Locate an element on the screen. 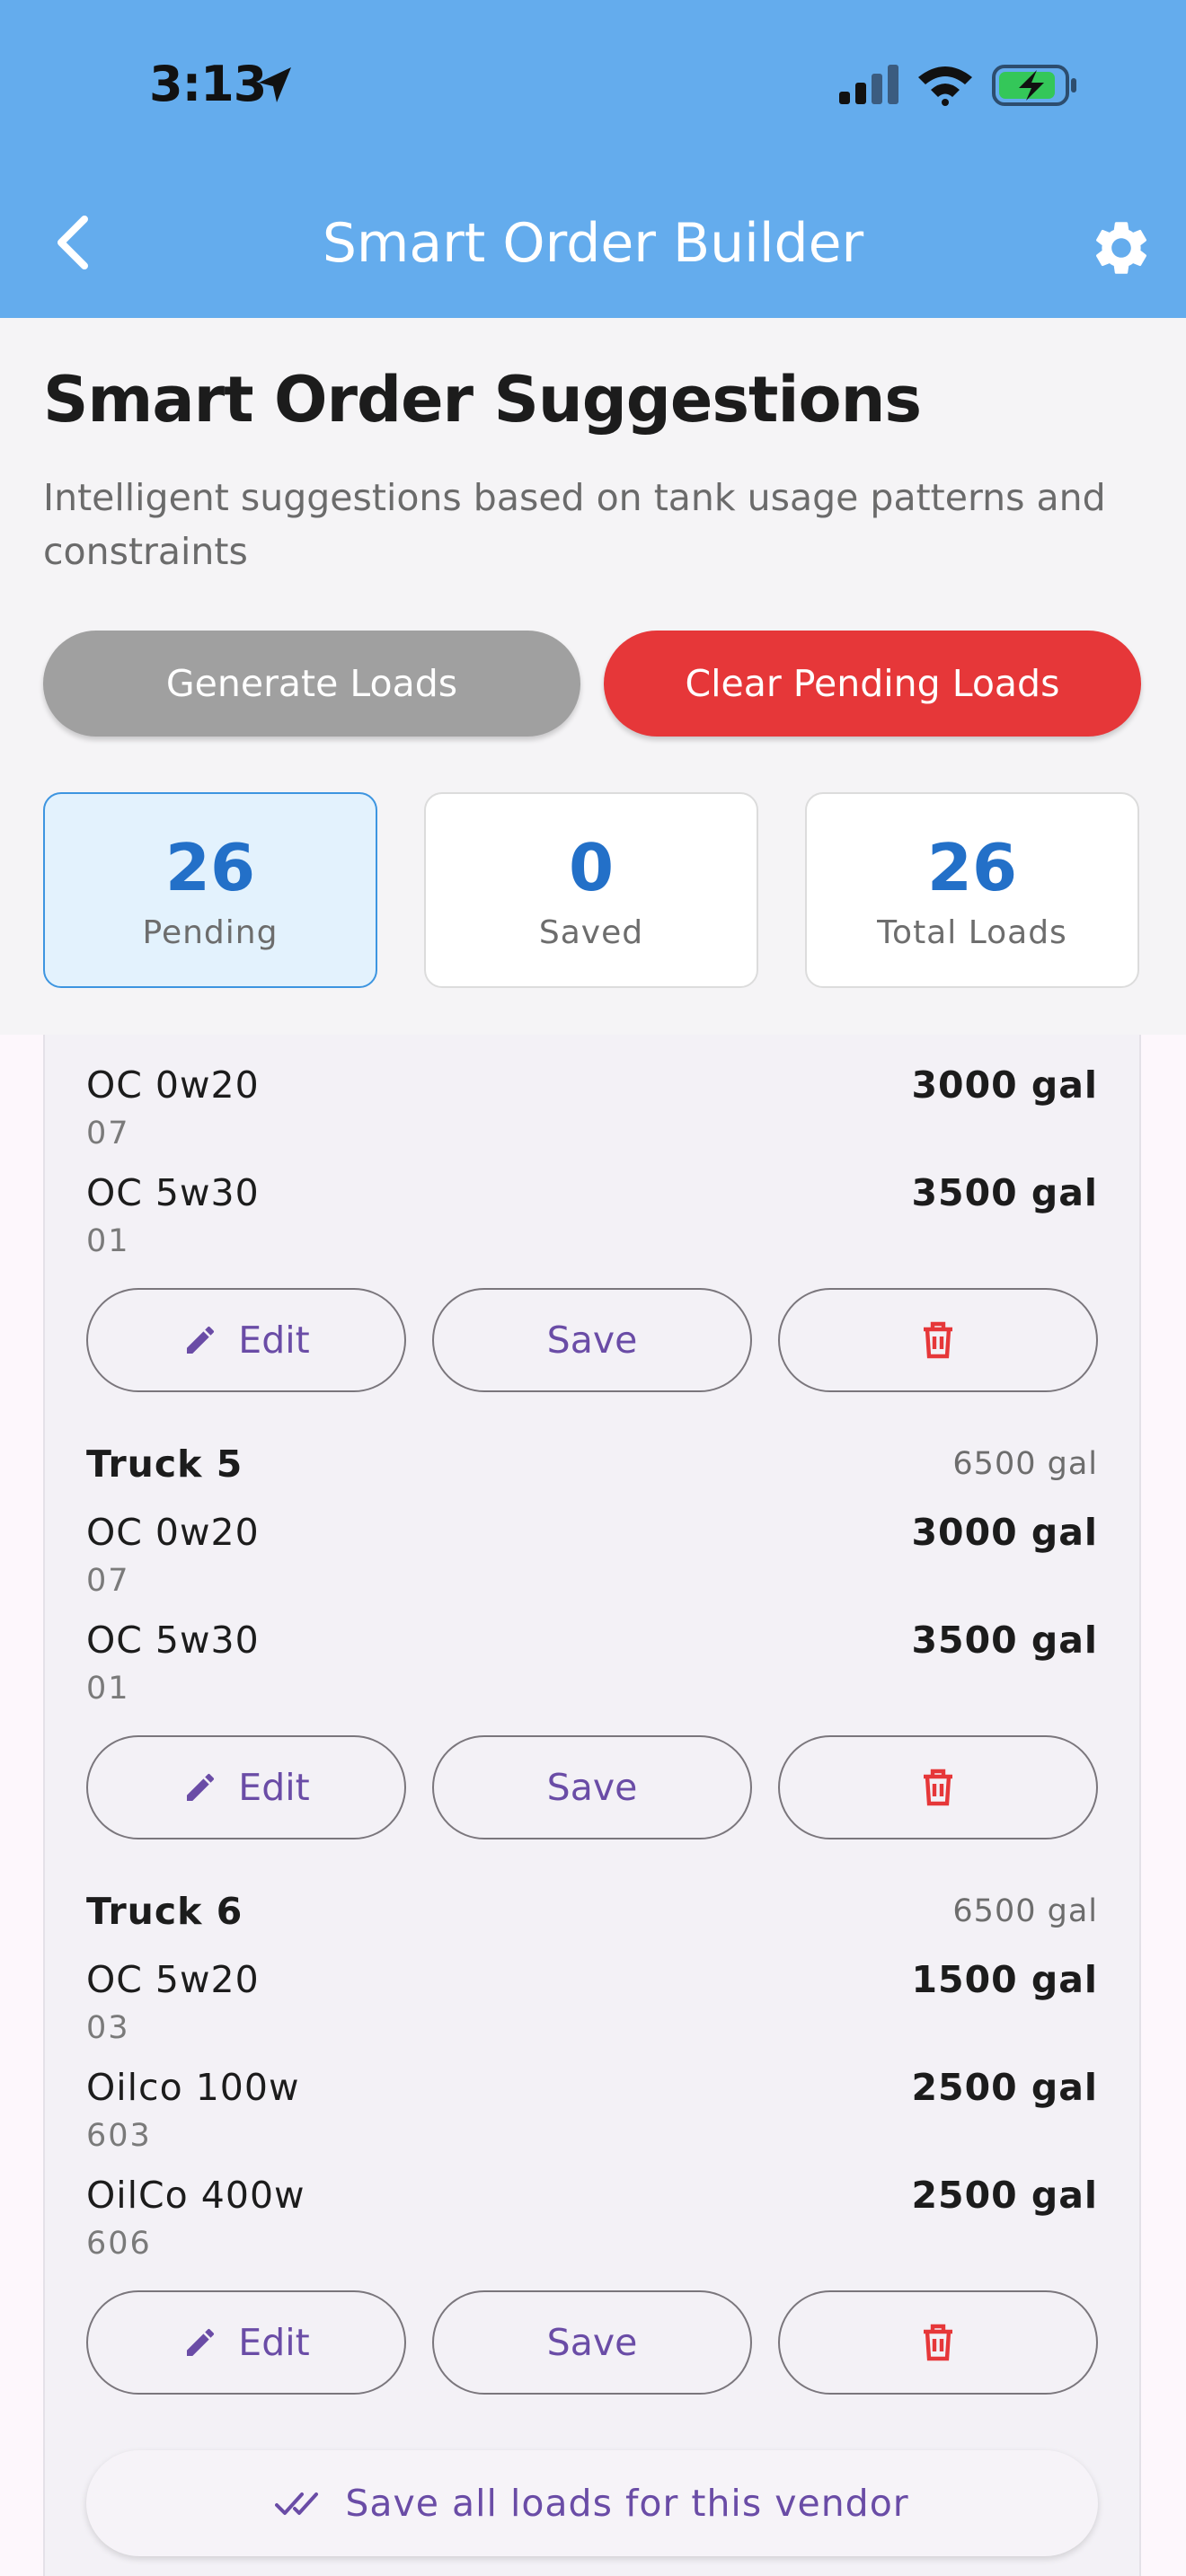 The height and width of the screenshot is (2576, 1186). gear-icon is located at coordinates (1121, 248).